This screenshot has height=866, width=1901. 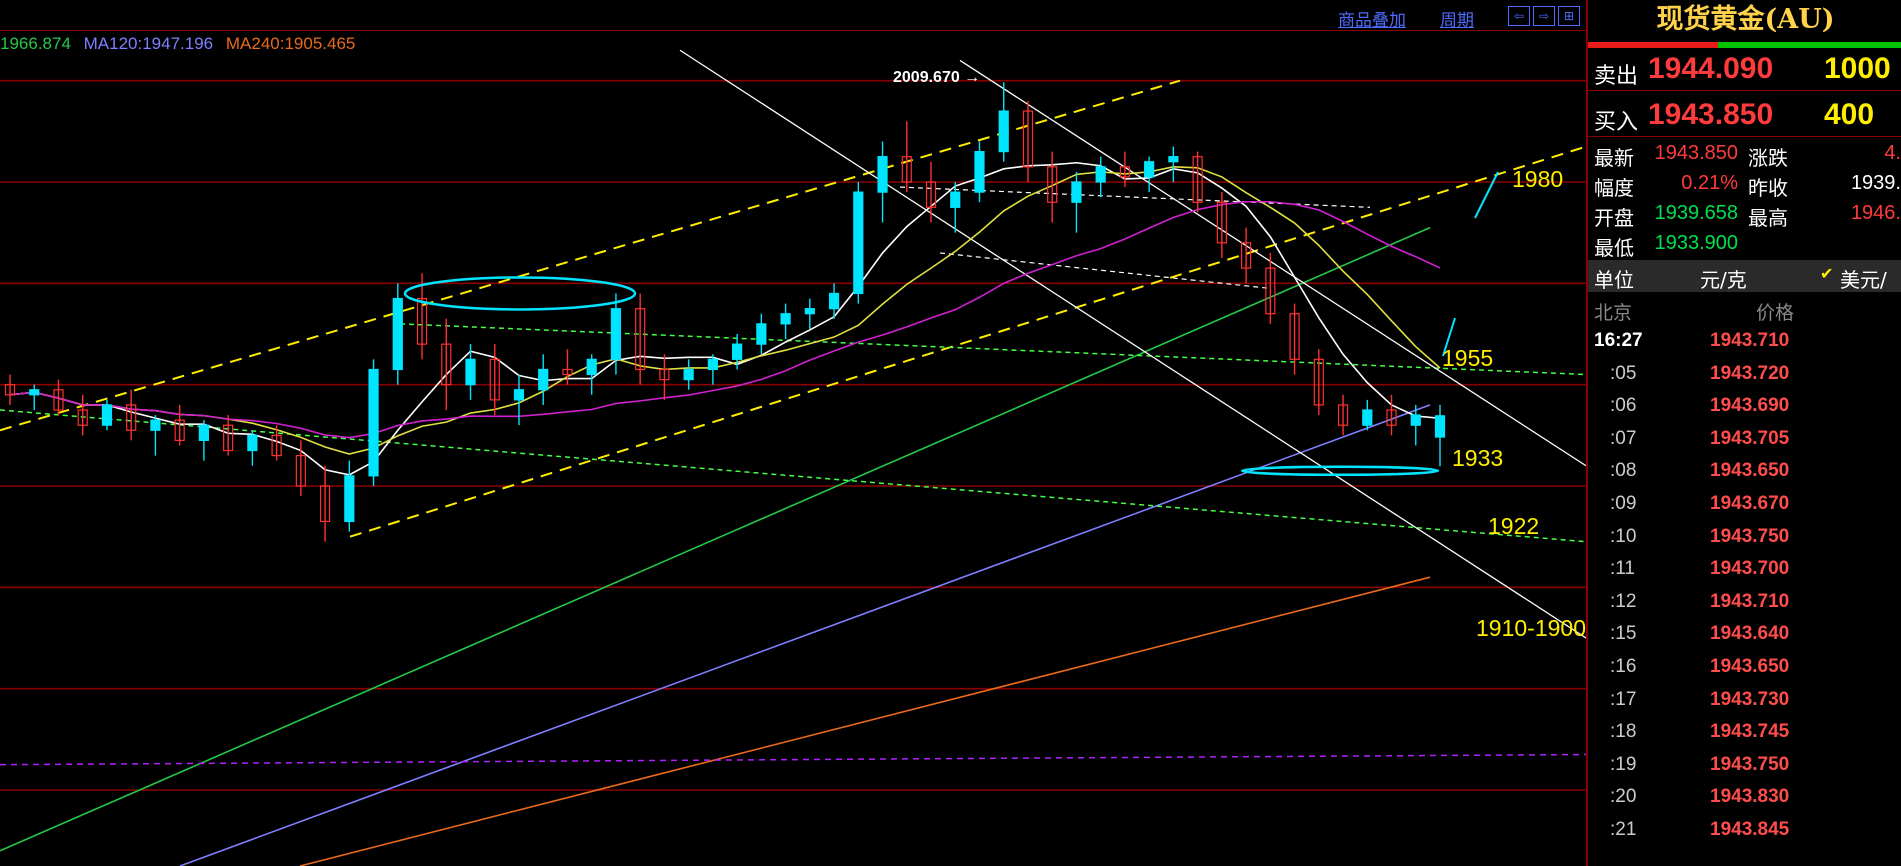 I want to click on overlay-commodity-link: 商品叠加, so click(x=1372, y=18).